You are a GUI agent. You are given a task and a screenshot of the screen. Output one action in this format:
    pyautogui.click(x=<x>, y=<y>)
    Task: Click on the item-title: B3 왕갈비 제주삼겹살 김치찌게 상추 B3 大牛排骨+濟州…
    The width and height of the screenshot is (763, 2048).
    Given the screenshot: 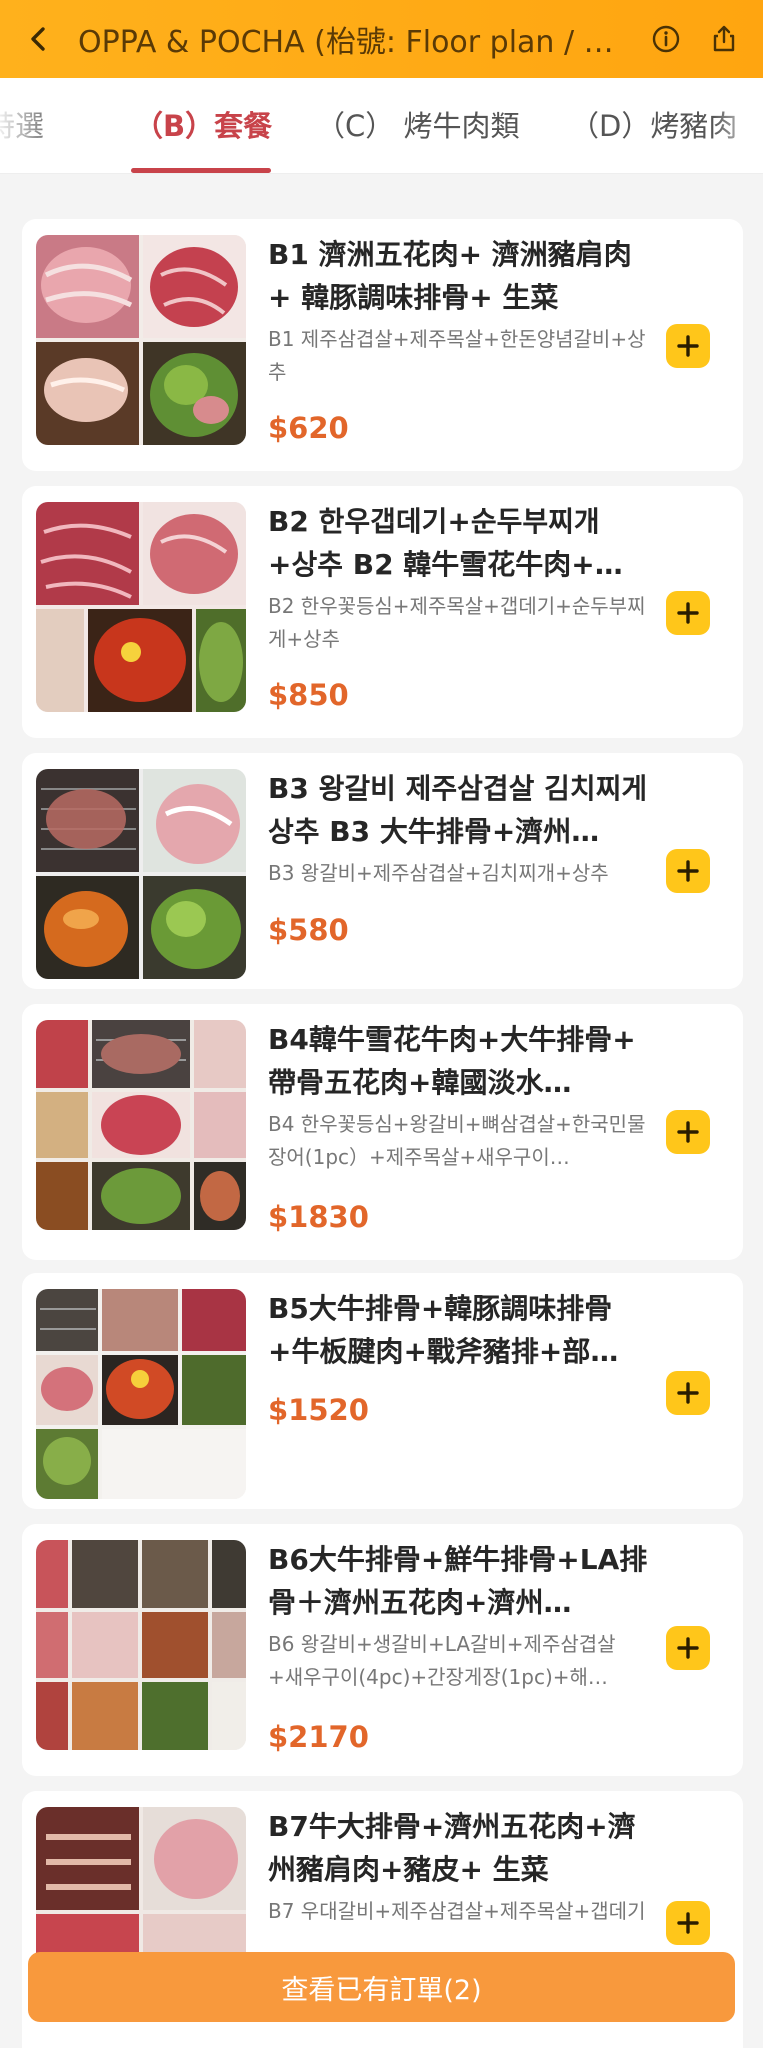 What is the action you would take?
    pyautogui.click(x=458, y=810)
    